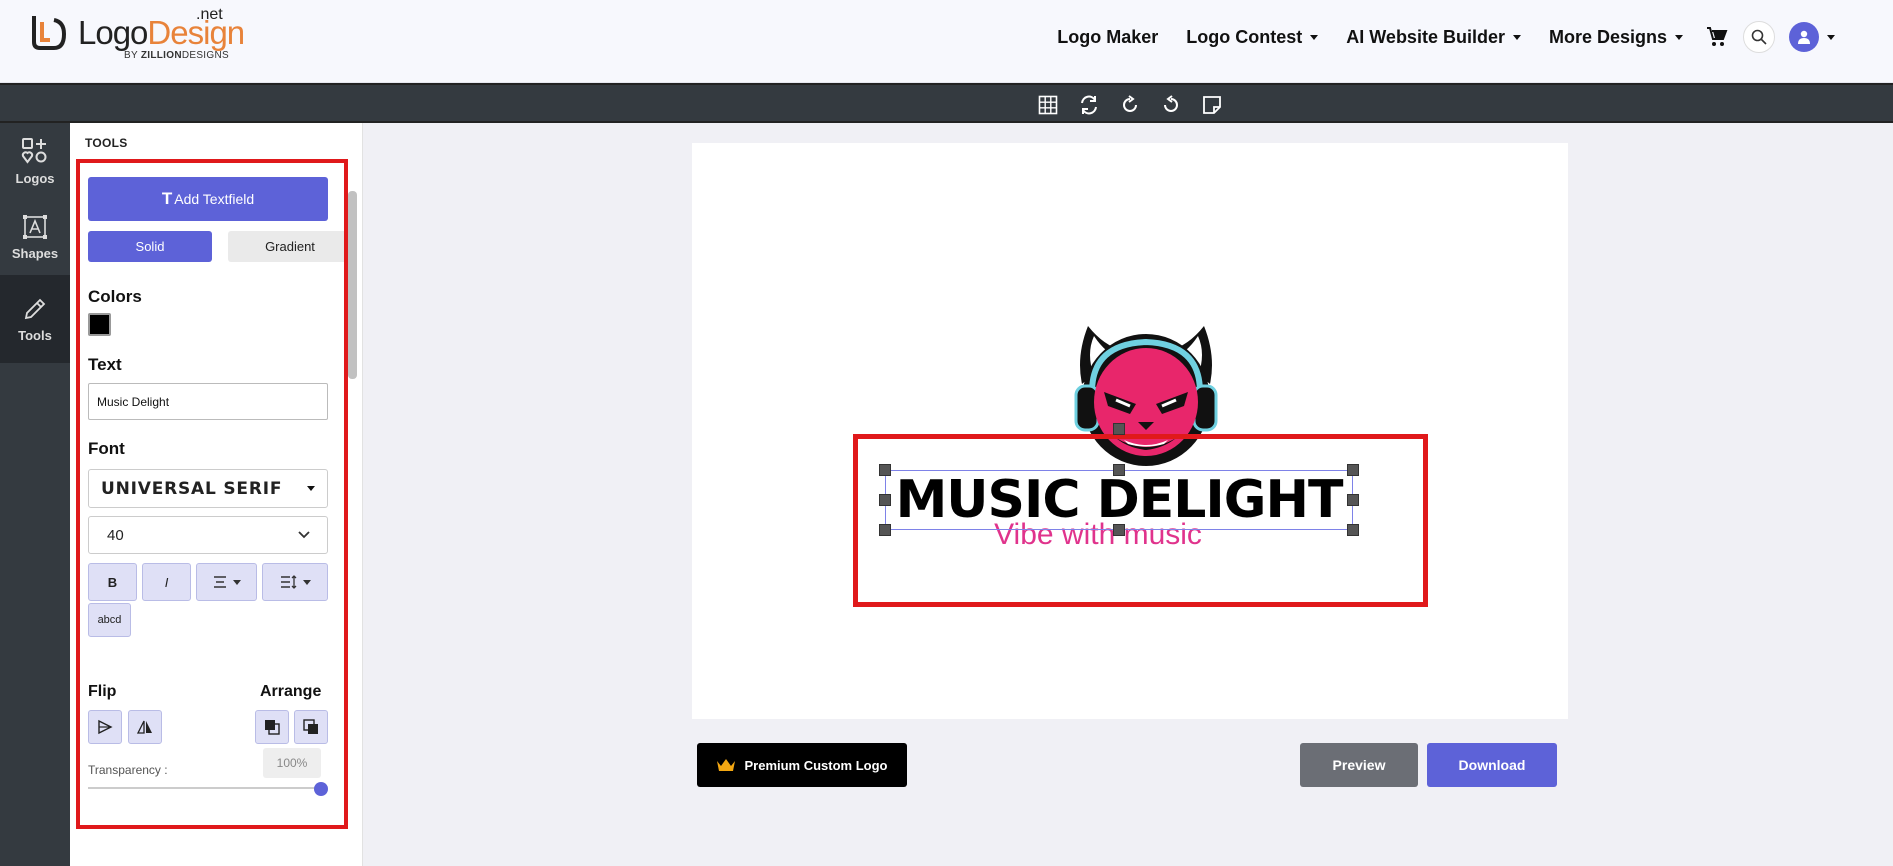 The width and height of the screenshot is (1893, 866). Describe the element at coordinates (167, 198) in the screenshot. I see `text-icon: T` at that location.